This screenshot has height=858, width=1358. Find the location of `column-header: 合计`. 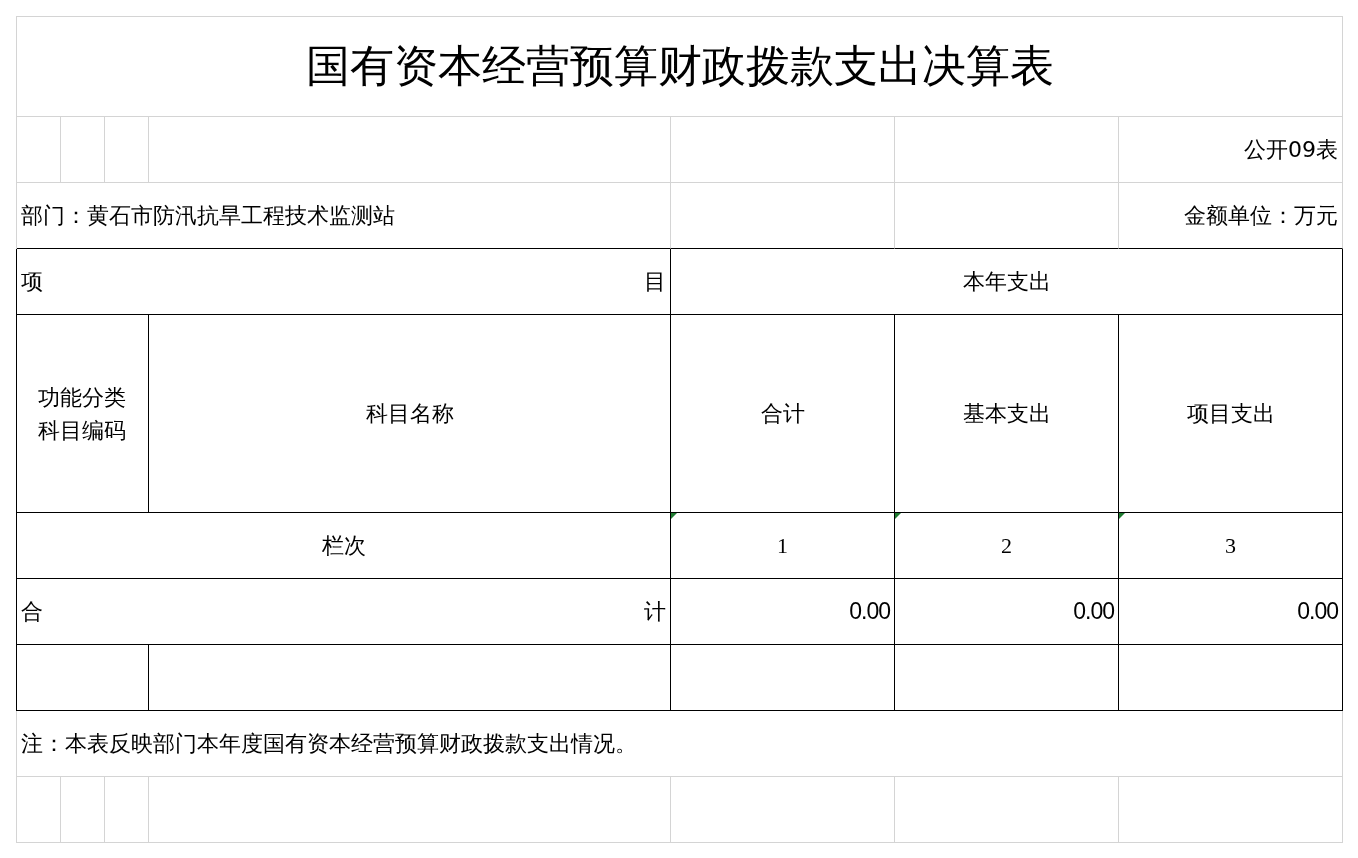

column-header: 合计 is located at coordinates (782, 413).